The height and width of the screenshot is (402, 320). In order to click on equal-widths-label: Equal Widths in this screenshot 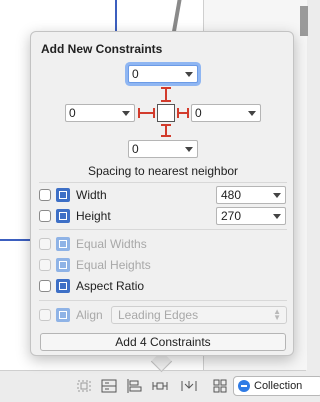, I will do `click(111, 244)`.